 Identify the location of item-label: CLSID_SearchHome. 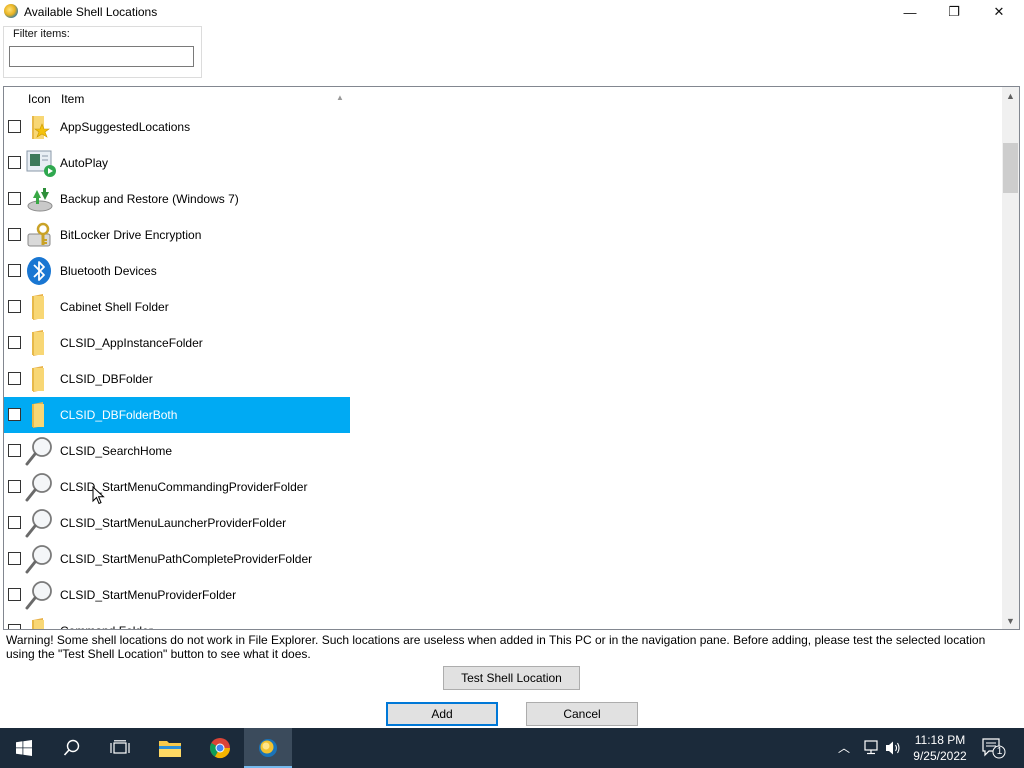
(116, 451).